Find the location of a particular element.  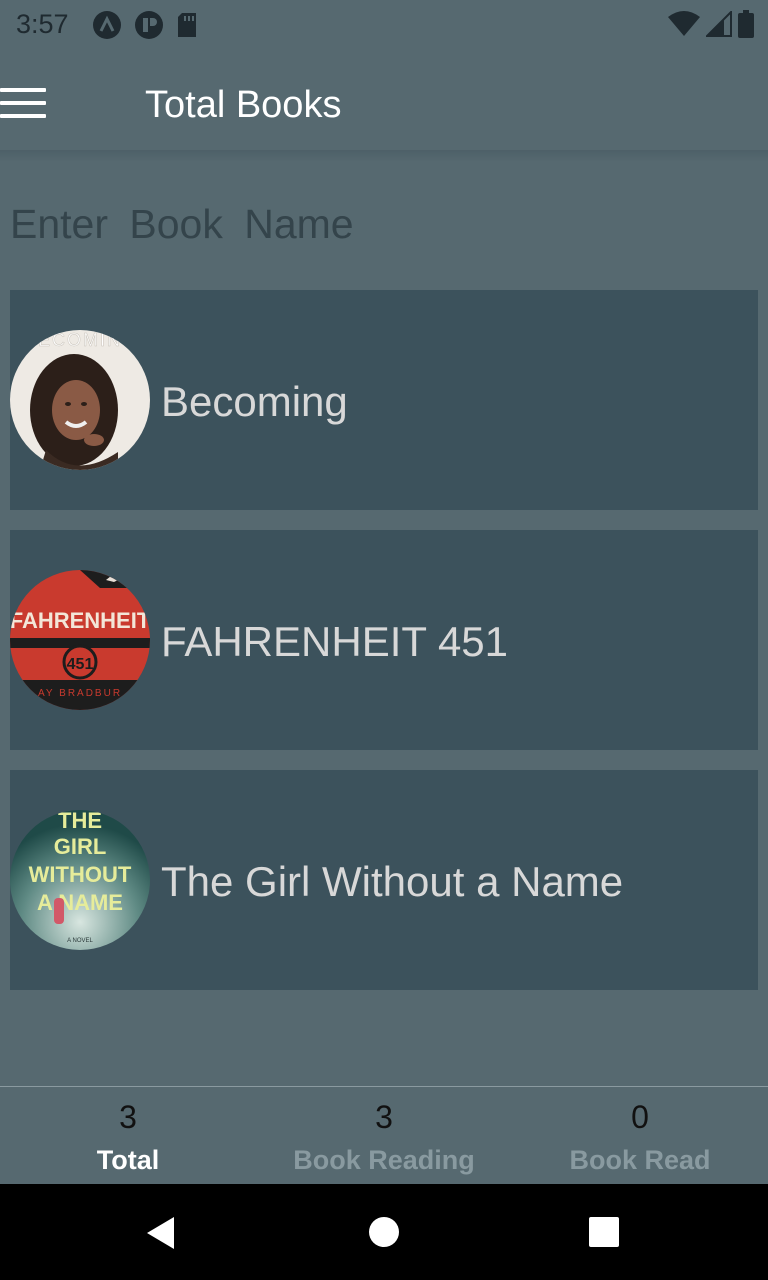

home-icon is located at coordinates (384, 1232).